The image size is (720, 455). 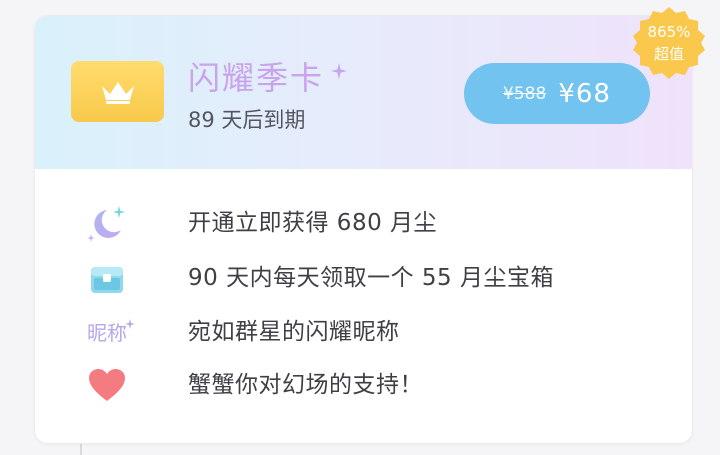 I want to click on benefit-item: 蟹蟹你对幻场的支持！, so click(x=363, y=385).